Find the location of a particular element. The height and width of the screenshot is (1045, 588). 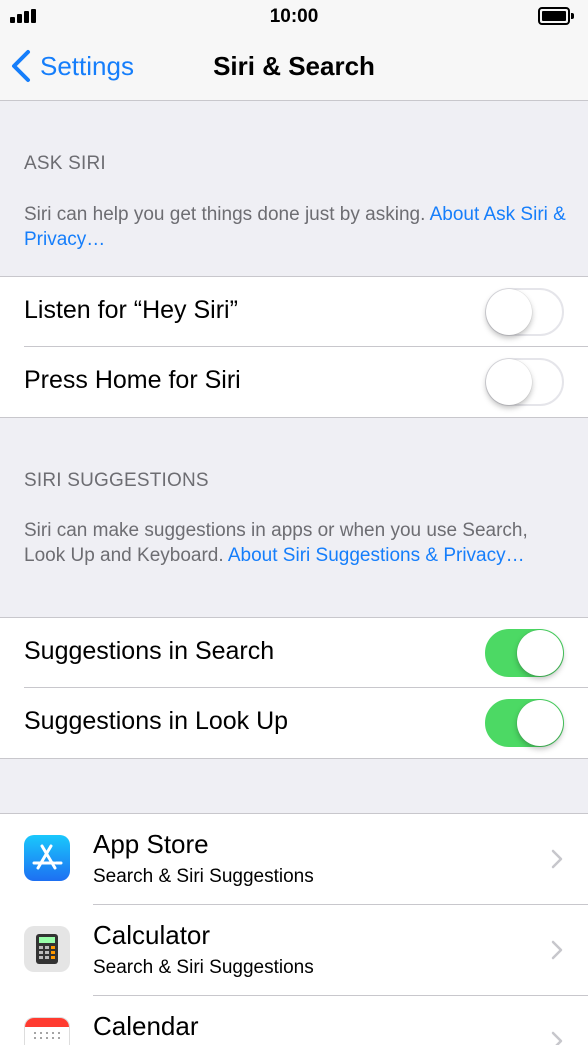

app-store-icon is located at coordinates (47, 858).